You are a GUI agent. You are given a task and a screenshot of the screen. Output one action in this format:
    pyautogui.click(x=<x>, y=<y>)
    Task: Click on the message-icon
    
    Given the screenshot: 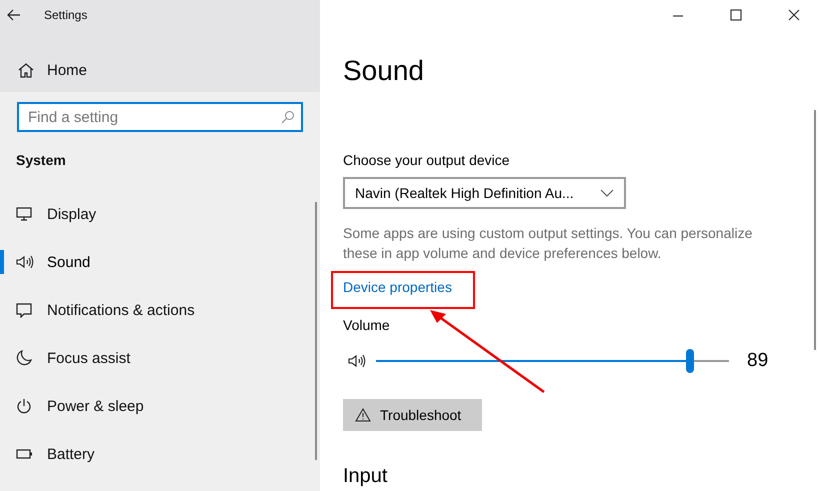 What is the action you would take?
    pyautogui.click(x=24, y=310)
    